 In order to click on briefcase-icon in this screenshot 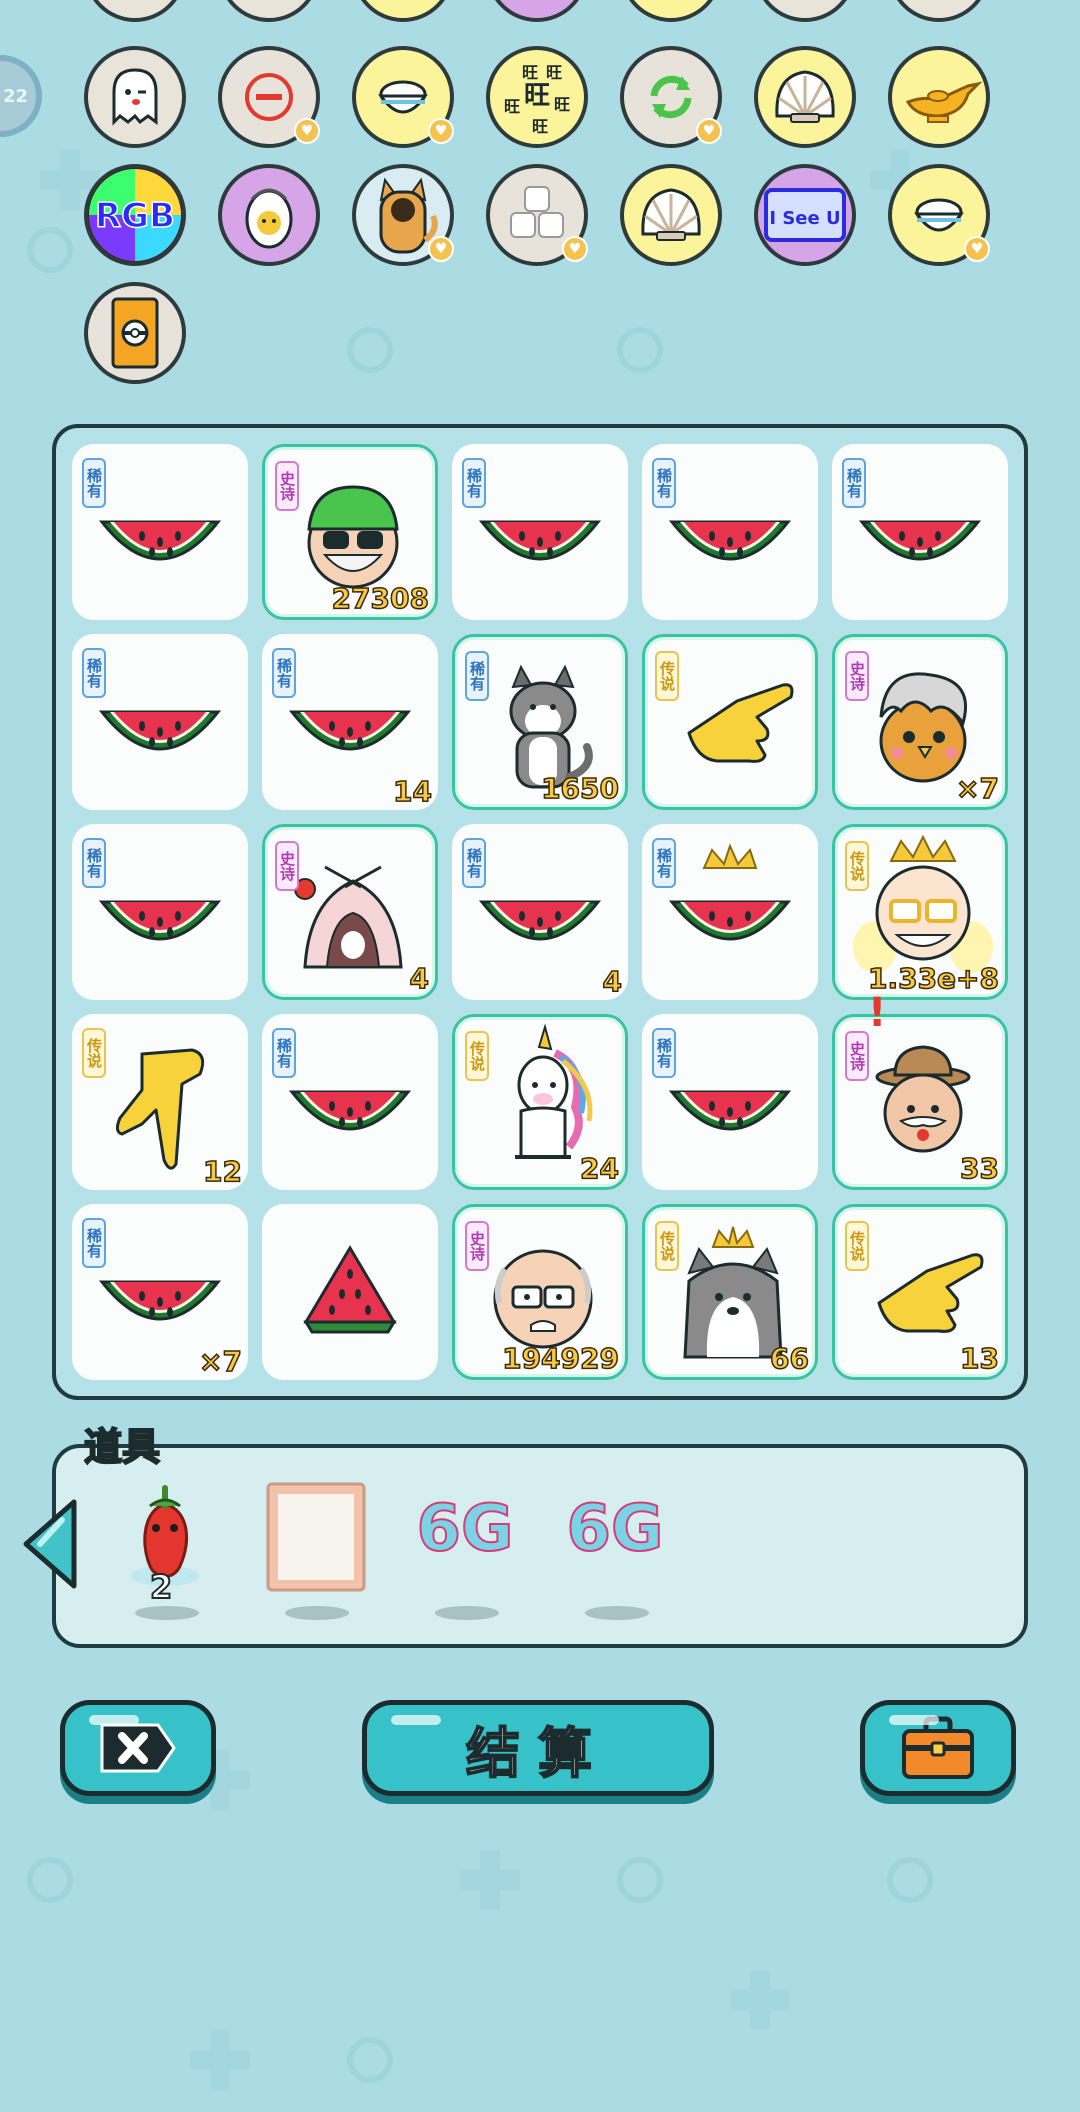, I will do `click(938, 1747)`.